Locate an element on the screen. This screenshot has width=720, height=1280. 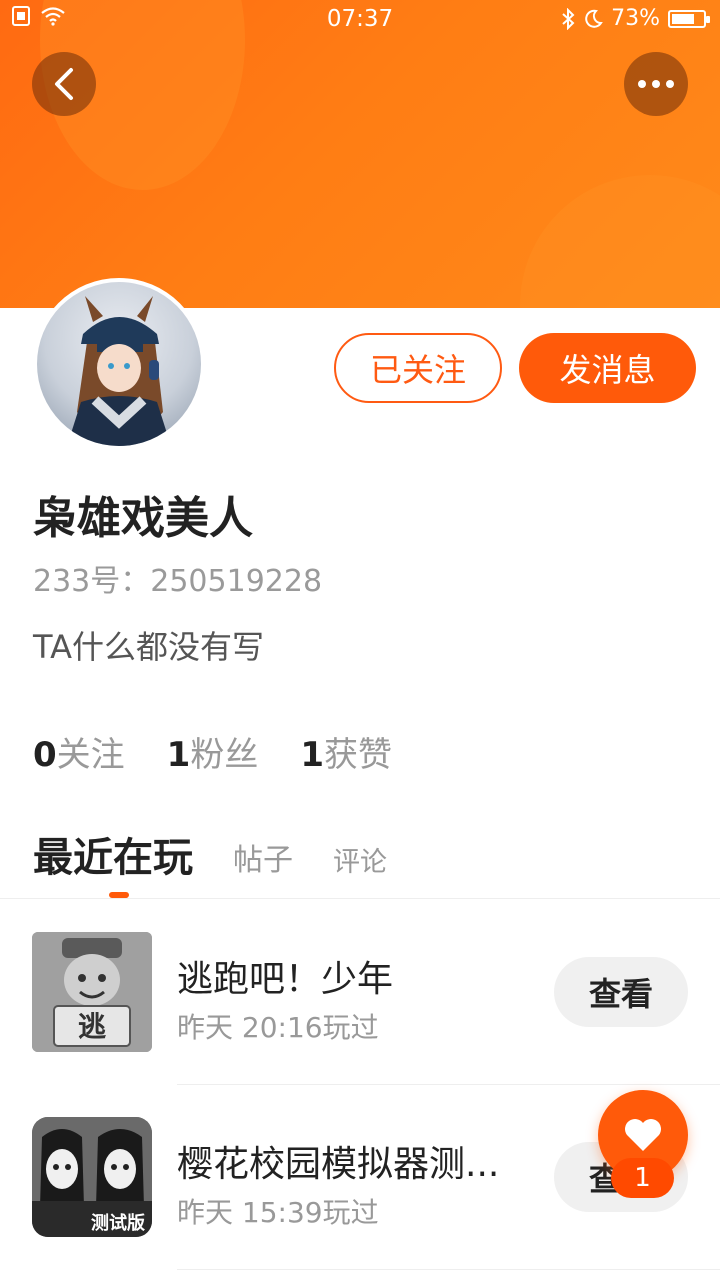
game-title: 逃跑吧！少年 is located at coordinates (285, 979).